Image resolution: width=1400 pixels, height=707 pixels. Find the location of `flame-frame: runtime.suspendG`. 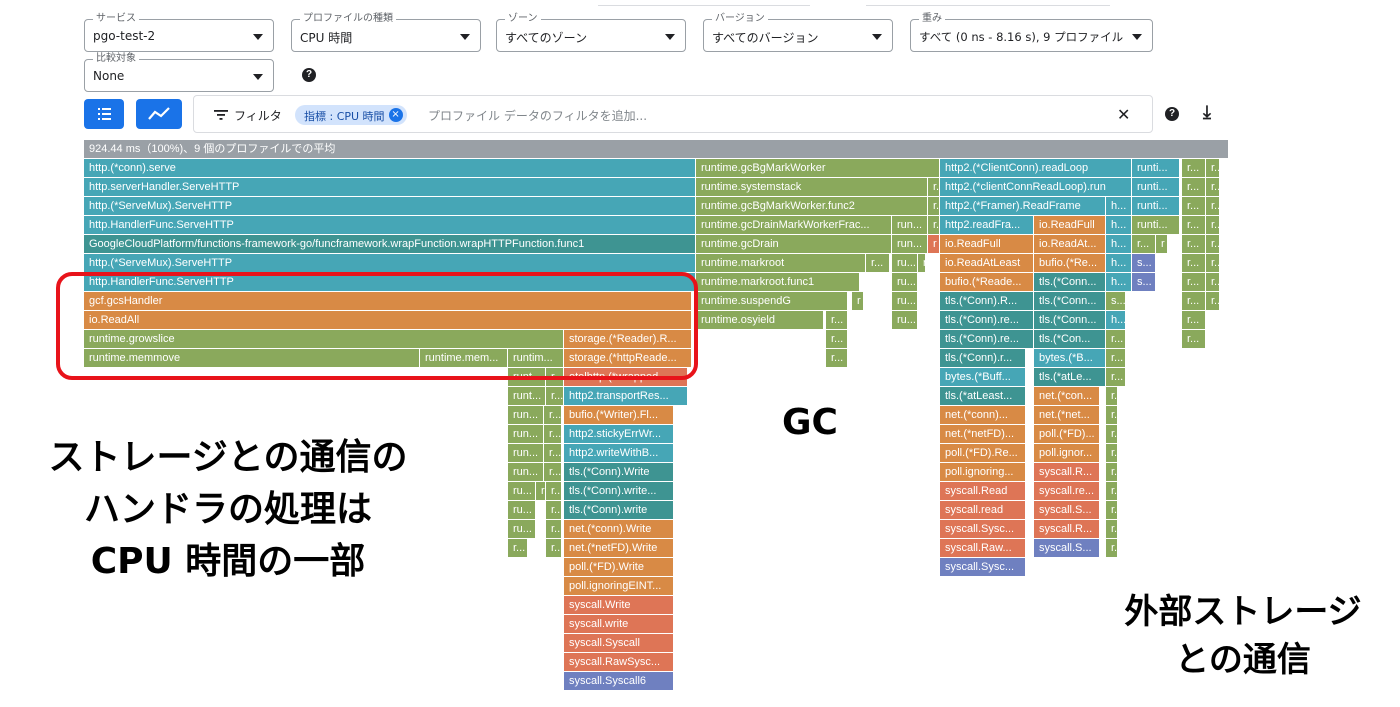

flame-frame: runtime.suspendG is located at coordinates (772, 301).